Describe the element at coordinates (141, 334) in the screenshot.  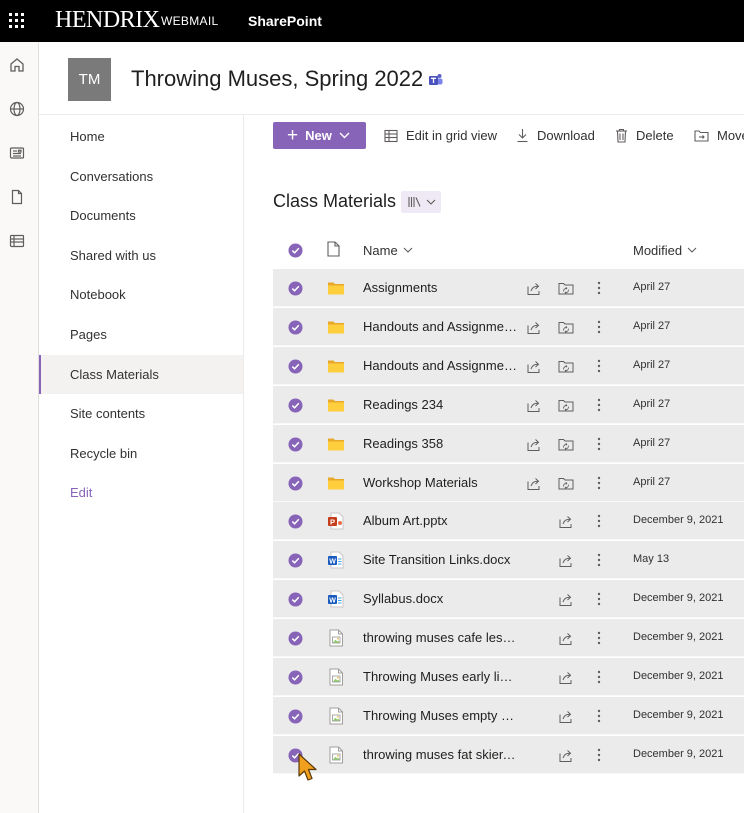
I see `nav-item-pages: Pages` at that location.